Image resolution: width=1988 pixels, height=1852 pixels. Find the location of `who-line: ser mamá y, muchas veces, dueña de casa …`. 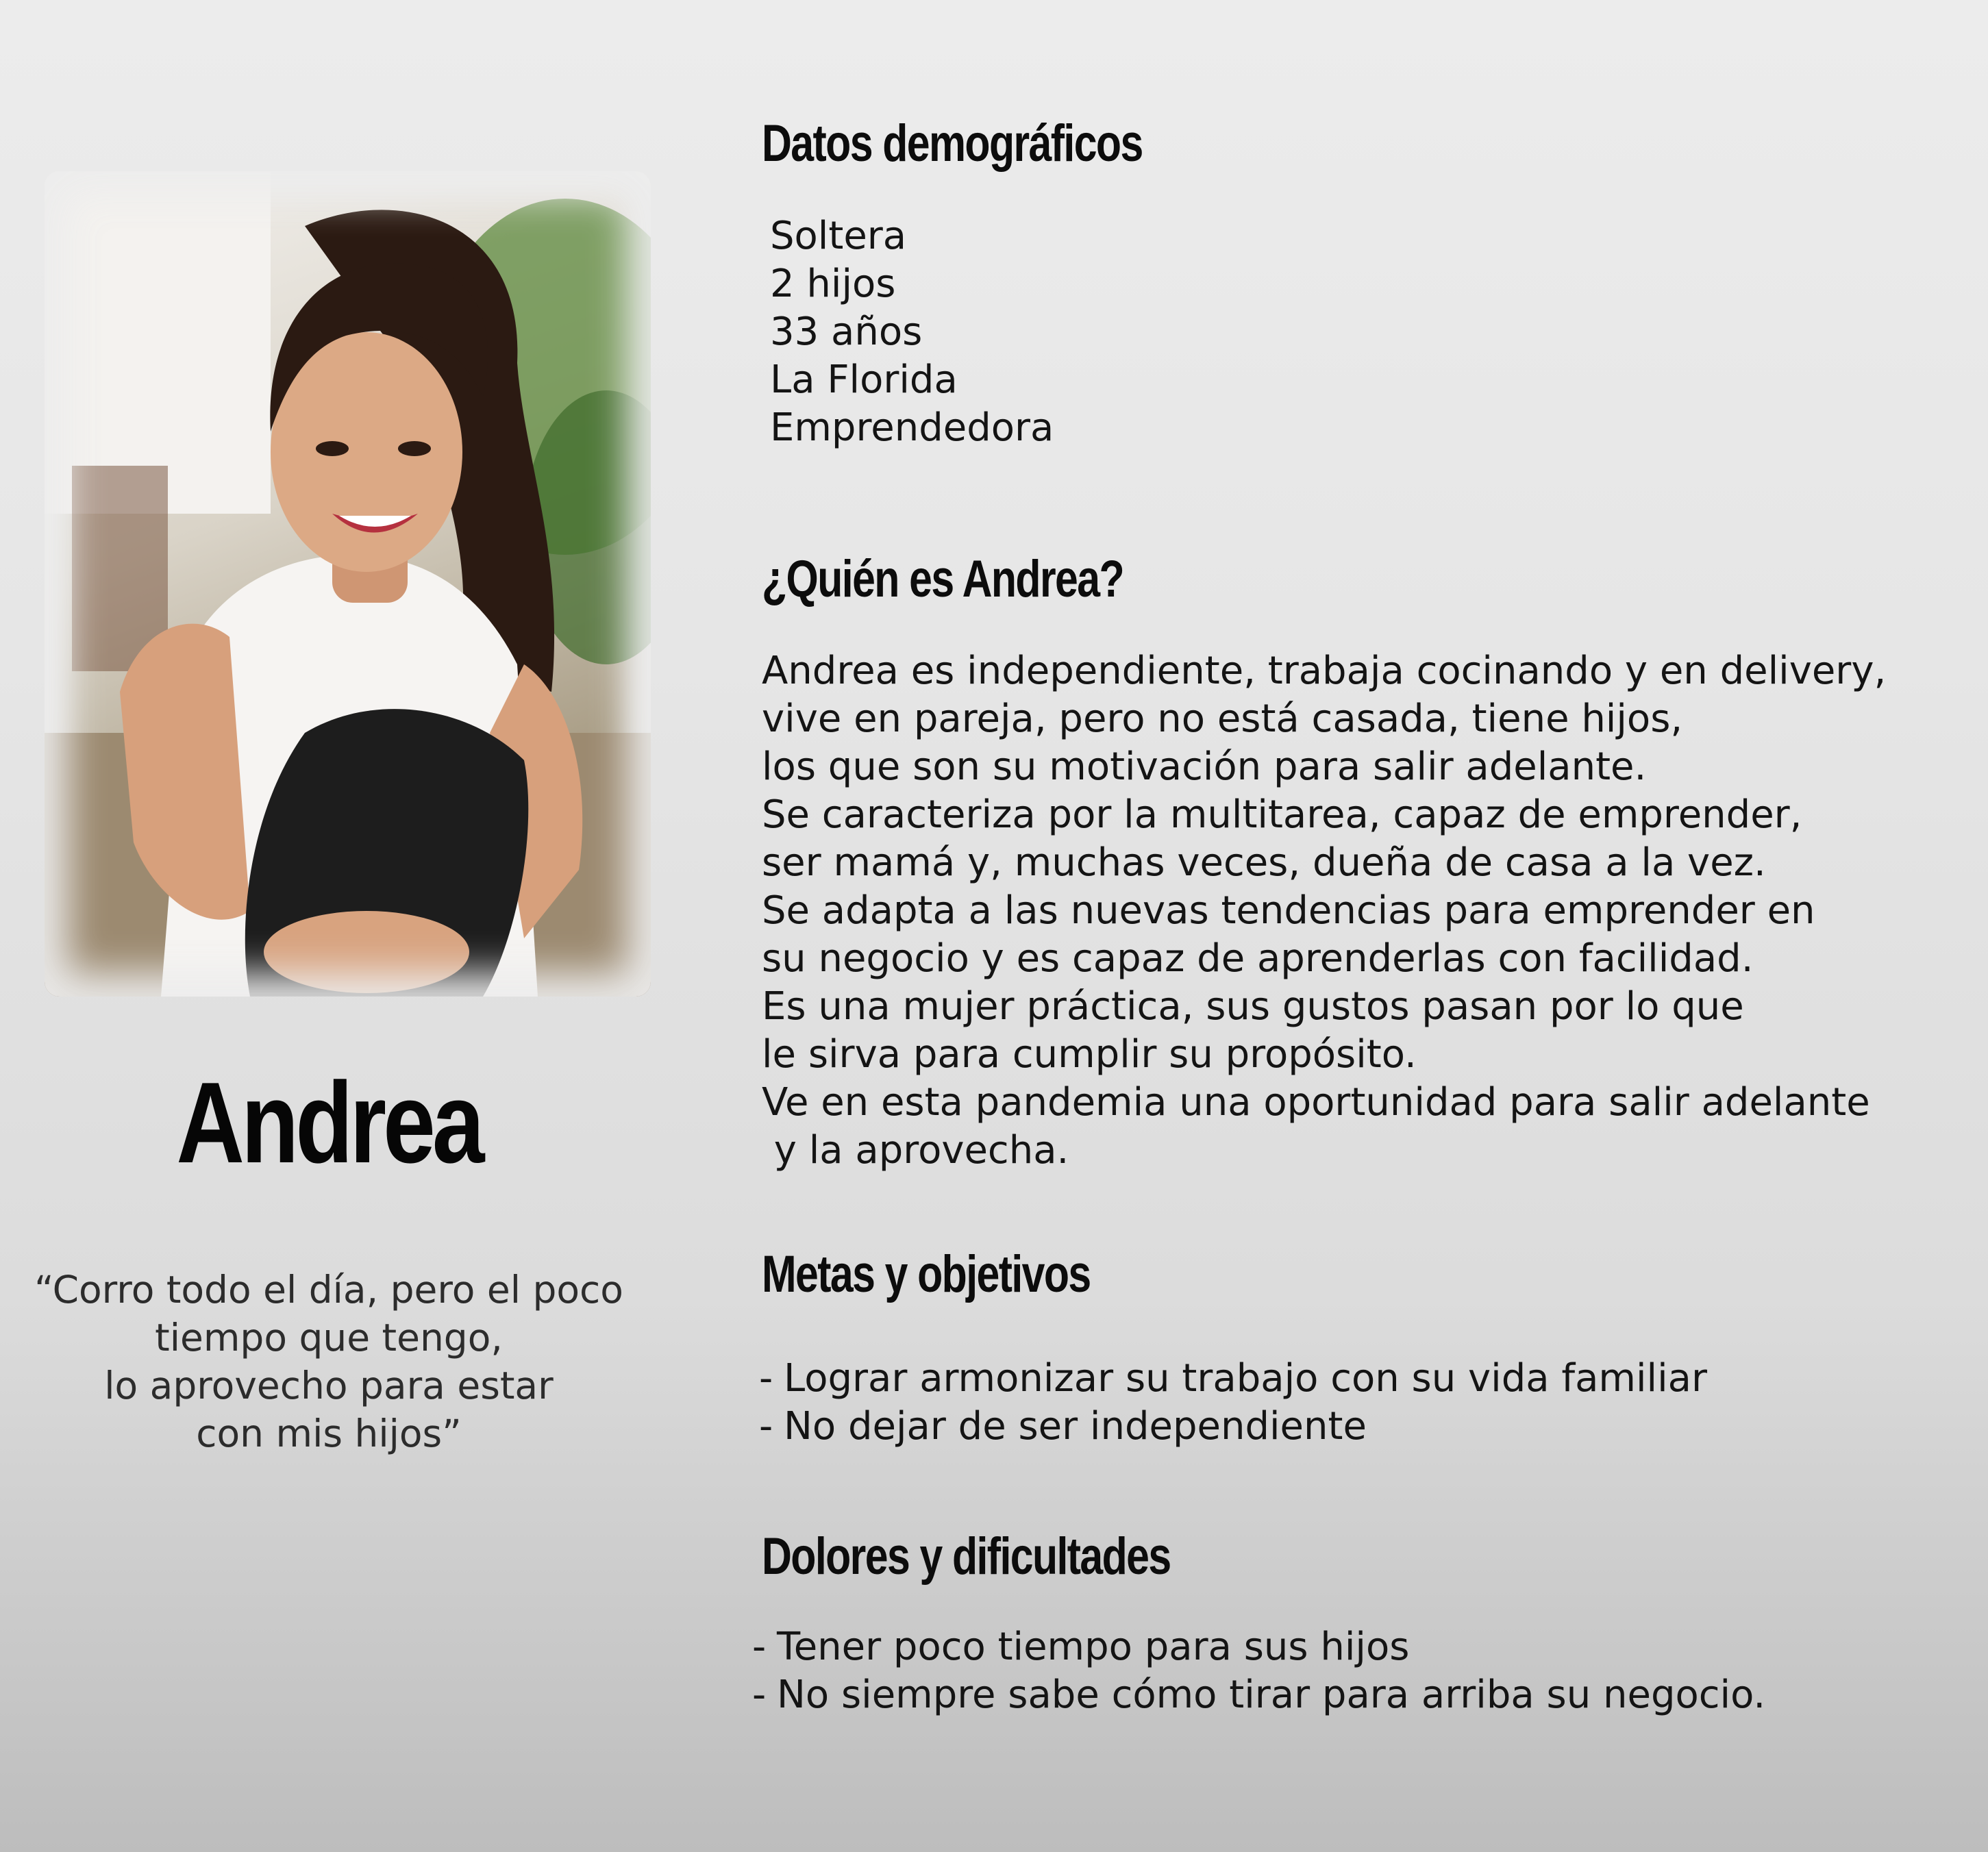

who-line: ser mamá y, muchas veces, dueña de casa … is located at coordinates (1264, 862).